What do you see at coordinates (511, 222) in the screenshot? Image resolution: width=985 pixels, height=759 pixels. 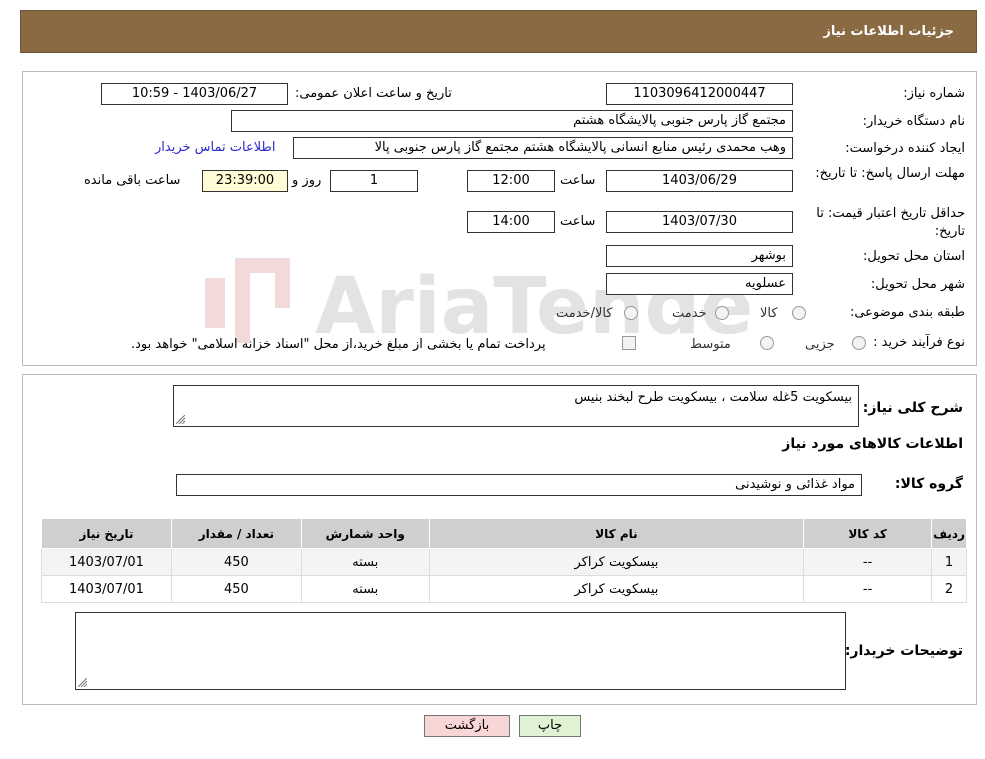 I see `validity-time-field: 14:00` at bounding box center [511, 222].